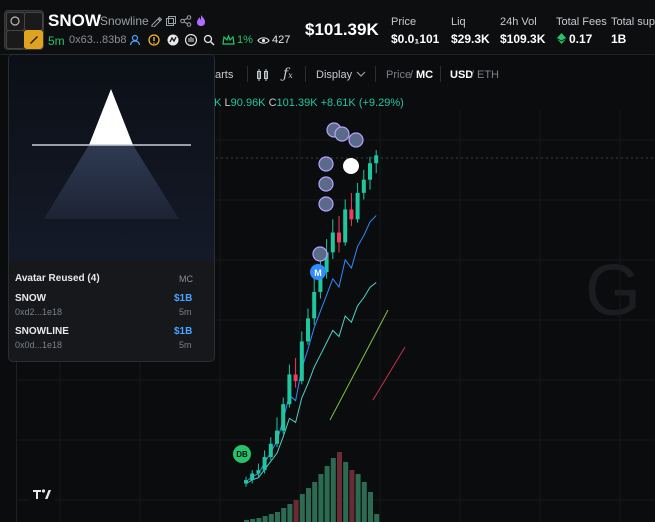 This screenshot has height=522, width=655. What do you see at coordinates (74, 20) in the screenshot?
I see `token-ticker: SNOW` at bounding box center [74, 20].